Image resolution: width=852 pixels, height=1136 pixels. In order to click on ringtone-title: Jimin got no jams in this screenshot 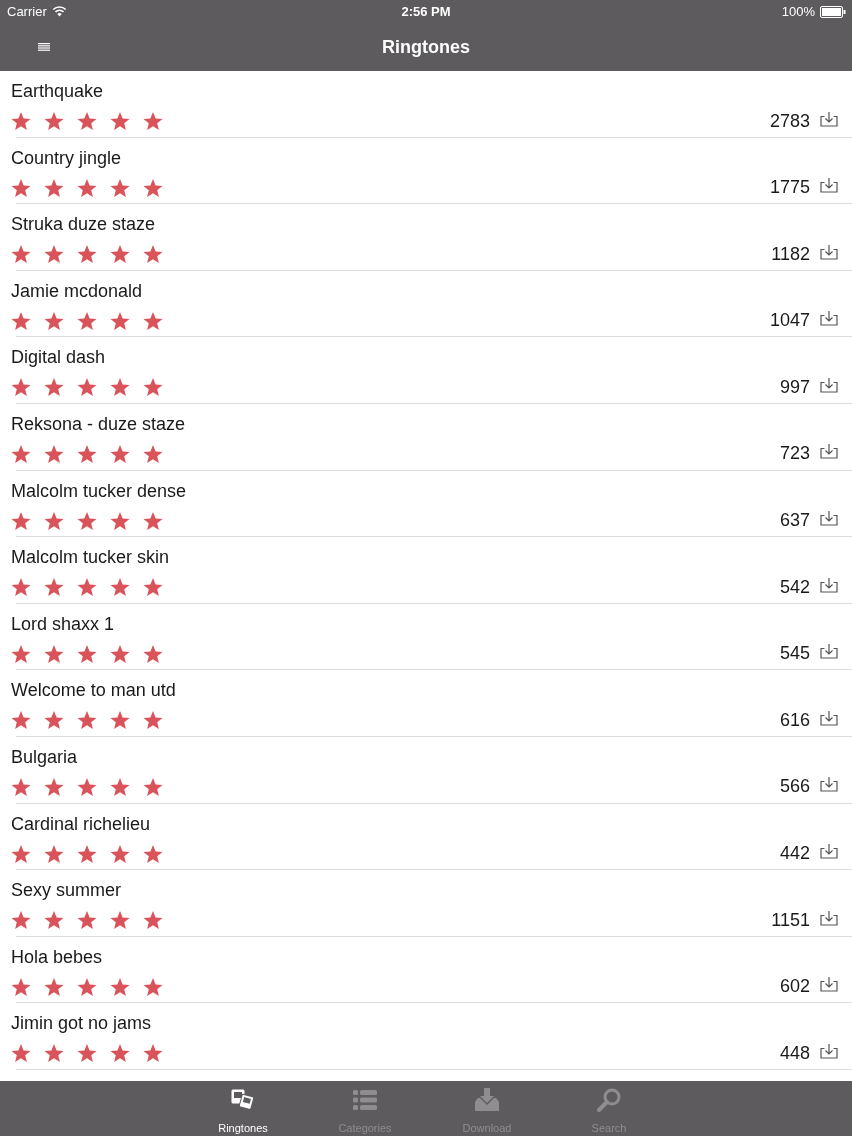, I will do `click(81, 1023)`.